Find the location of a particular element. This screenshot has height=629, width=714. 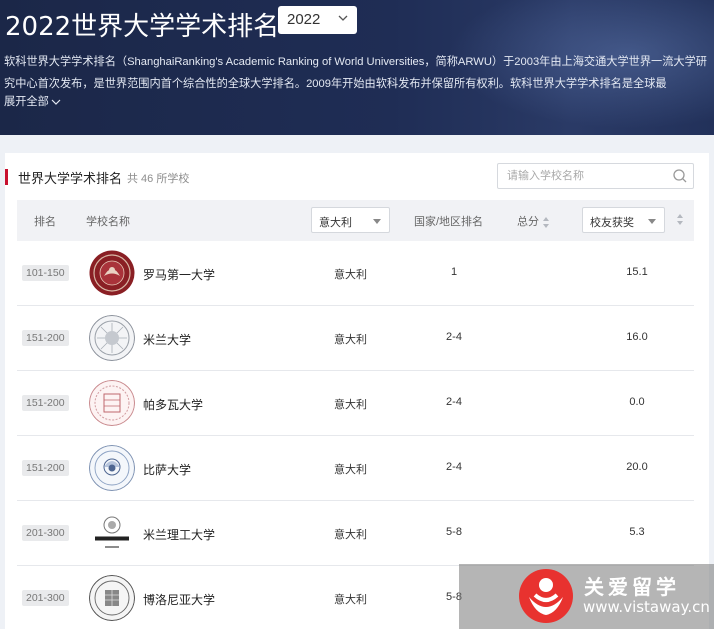

header-total-score-label: 总分 is located at coordinates (528, 222).